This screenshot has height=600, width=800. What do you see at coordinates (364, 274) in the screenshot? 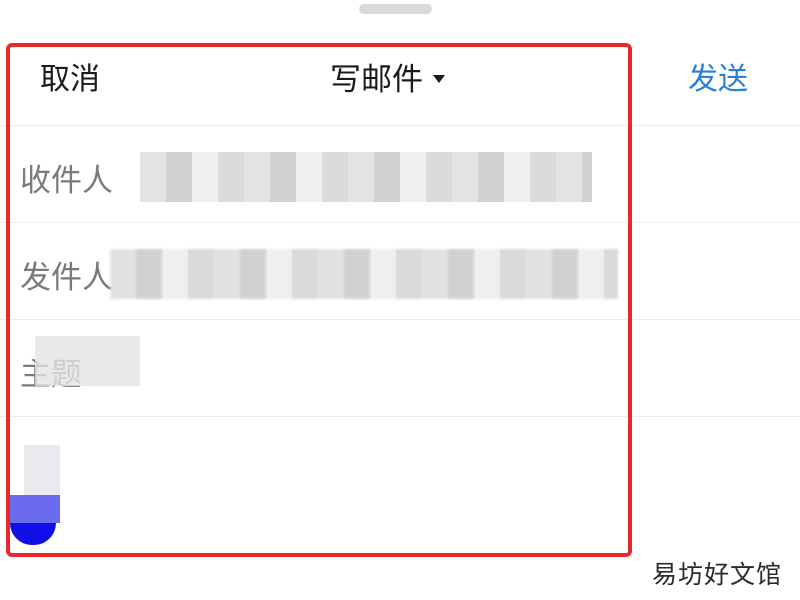
I see `from-field-value-redacted` at bounding box center [364, 274].